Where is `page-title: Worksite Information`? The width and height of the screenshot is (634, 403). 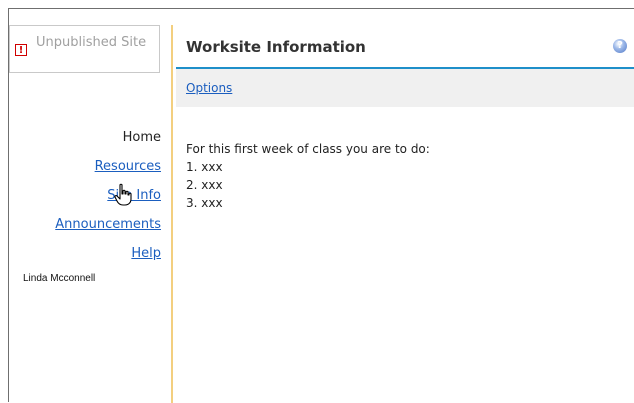
page-title: Worksite Information is located at coordinates (276, 47).